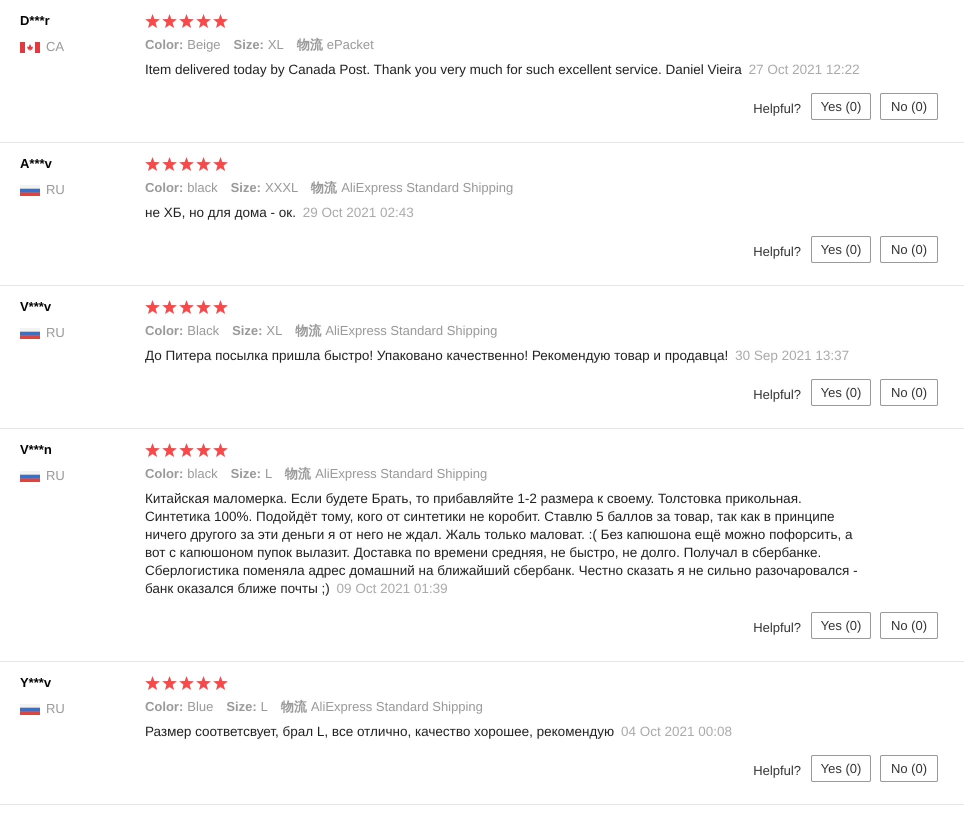 This screenshot has height=825, width=979. What do you see at coordinates (36, 164) in the screenshot?
I see `reviewer-name: A***v` at bounding box center [36, 164].